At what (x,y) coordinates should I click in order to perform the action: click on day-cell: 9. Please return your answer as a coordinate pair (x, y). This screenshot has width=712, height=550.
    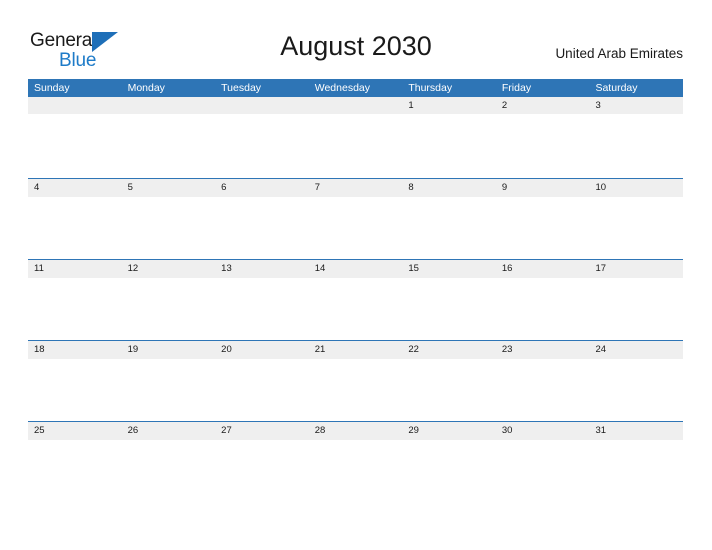
    Looking at the image, I should click on (543, 188).